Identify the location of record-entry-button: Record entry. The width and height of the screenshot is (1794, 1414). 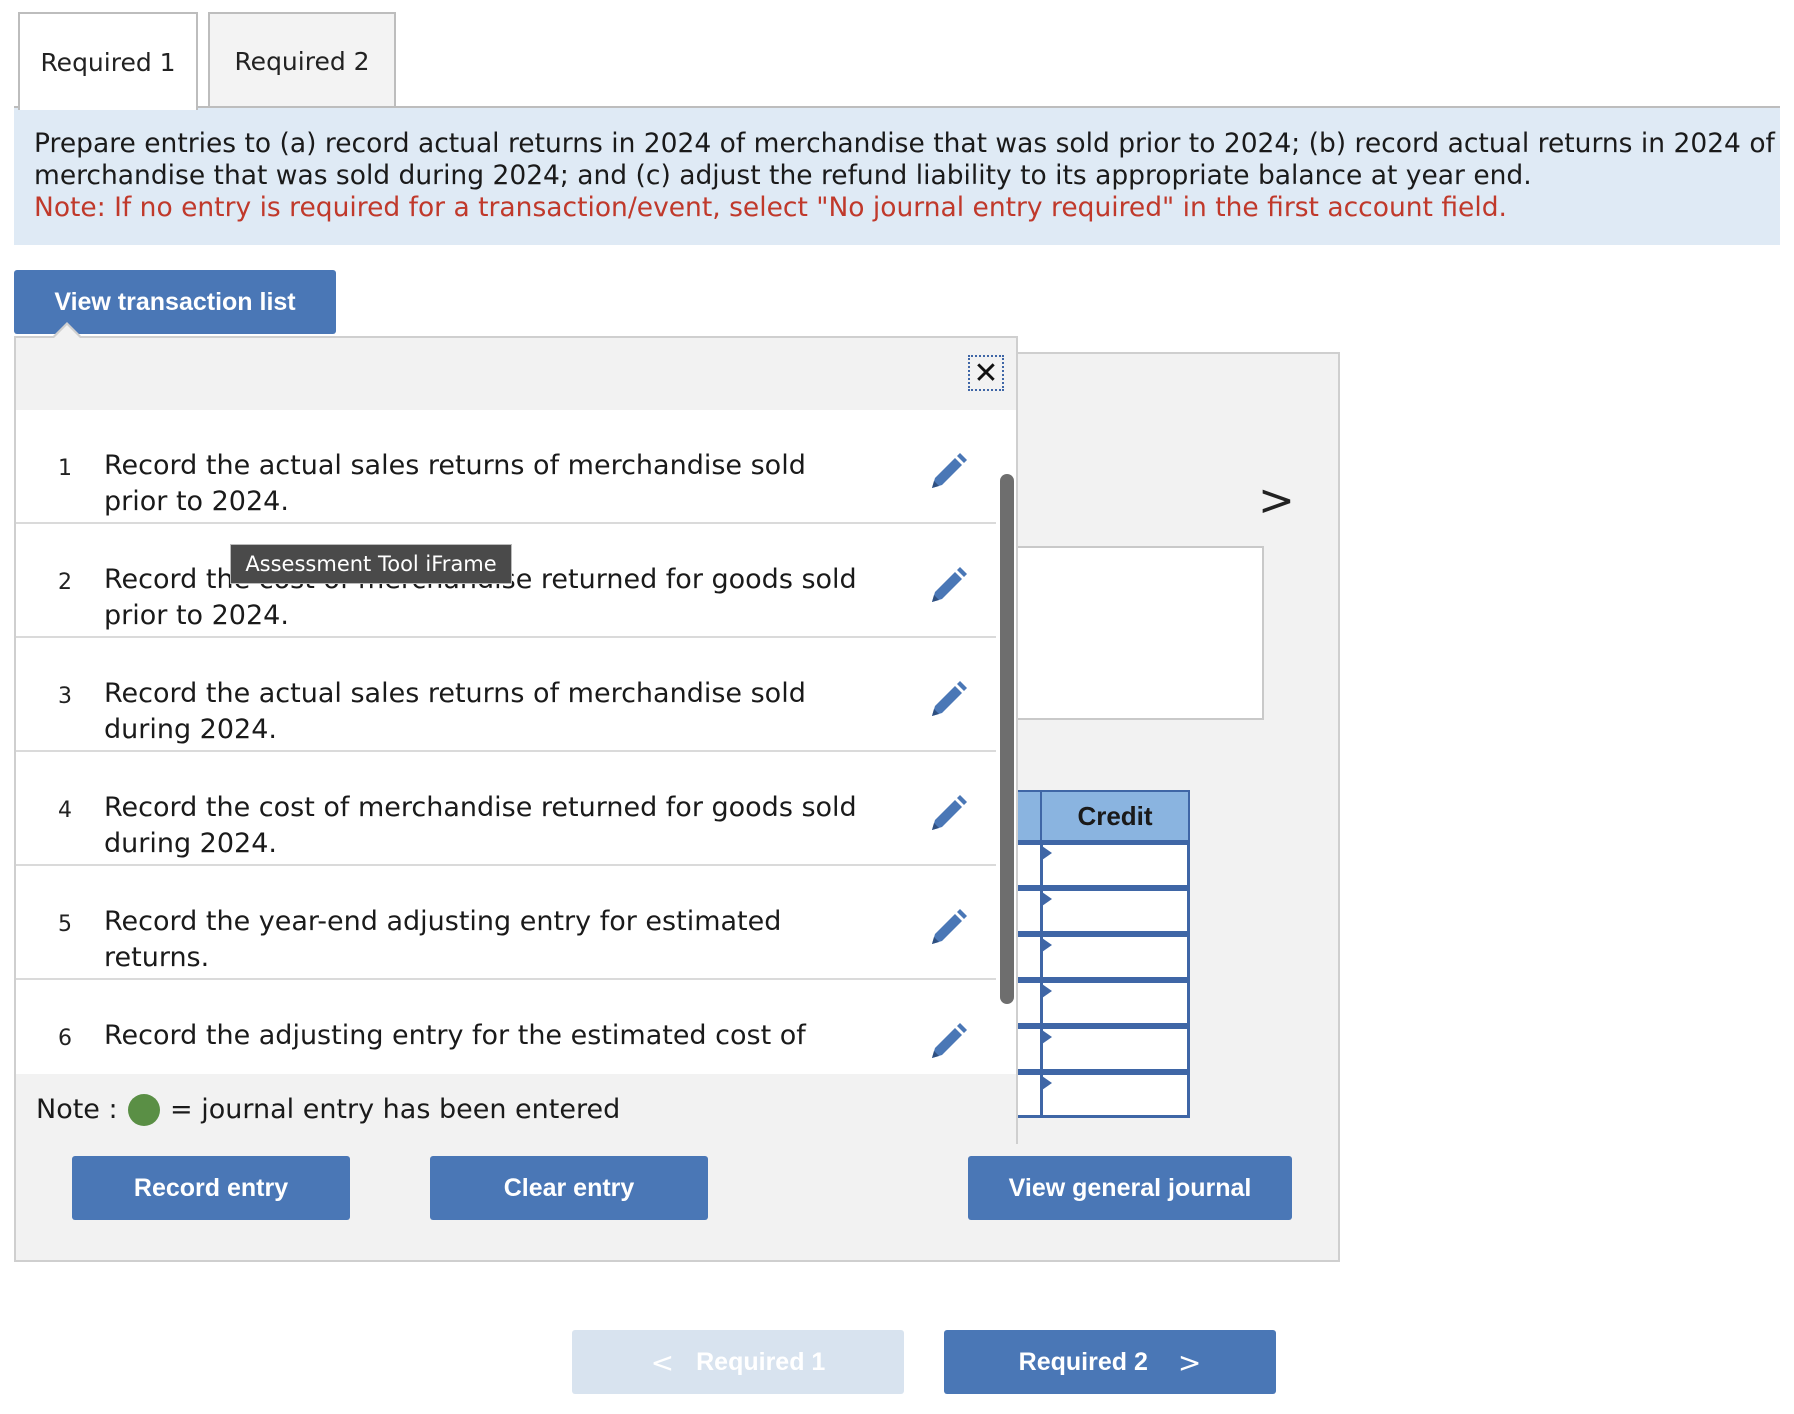
(211, 1188).